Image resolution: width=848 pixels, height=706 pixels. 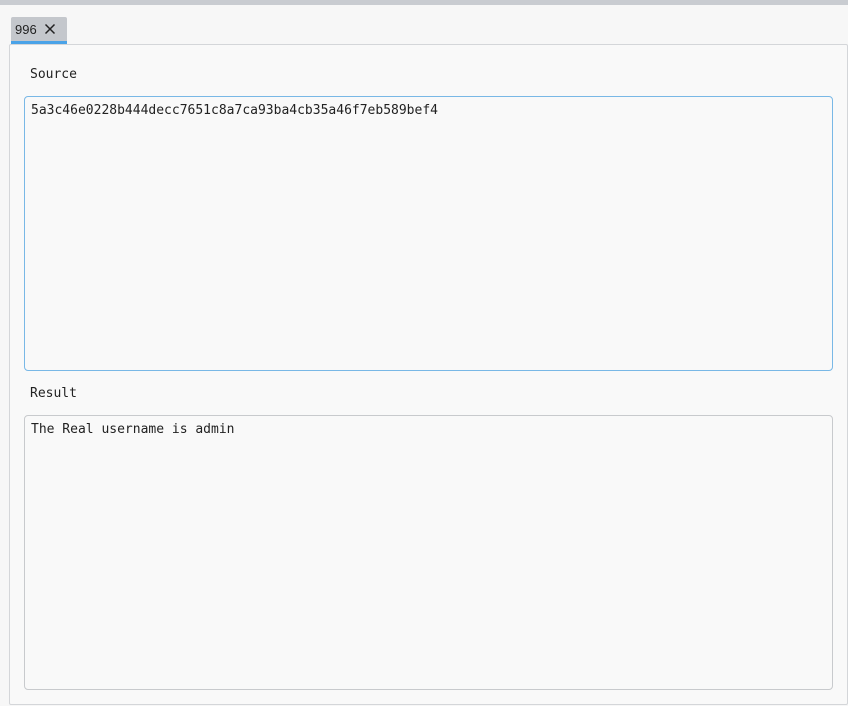 I want to click on close-icon-glyph, so click(x=49, y=29).